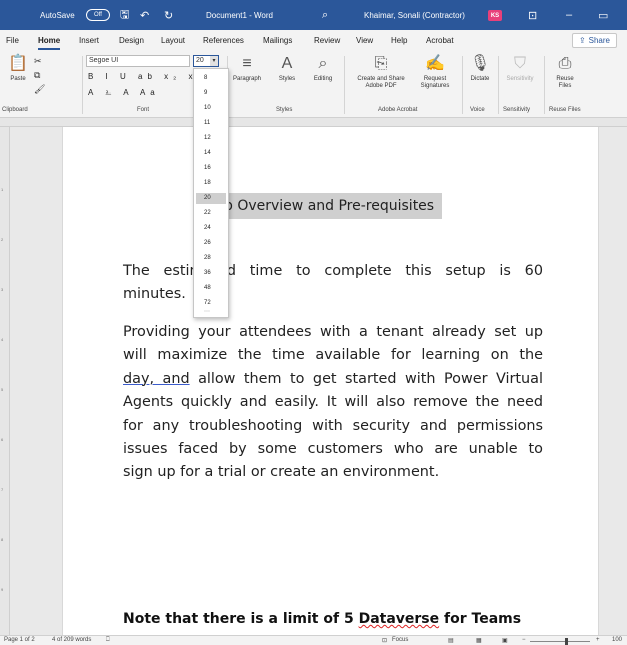 Image resolution: width=627 pixels, height=645 pixels. I want to click on avatar: KS, so click(495, 15).